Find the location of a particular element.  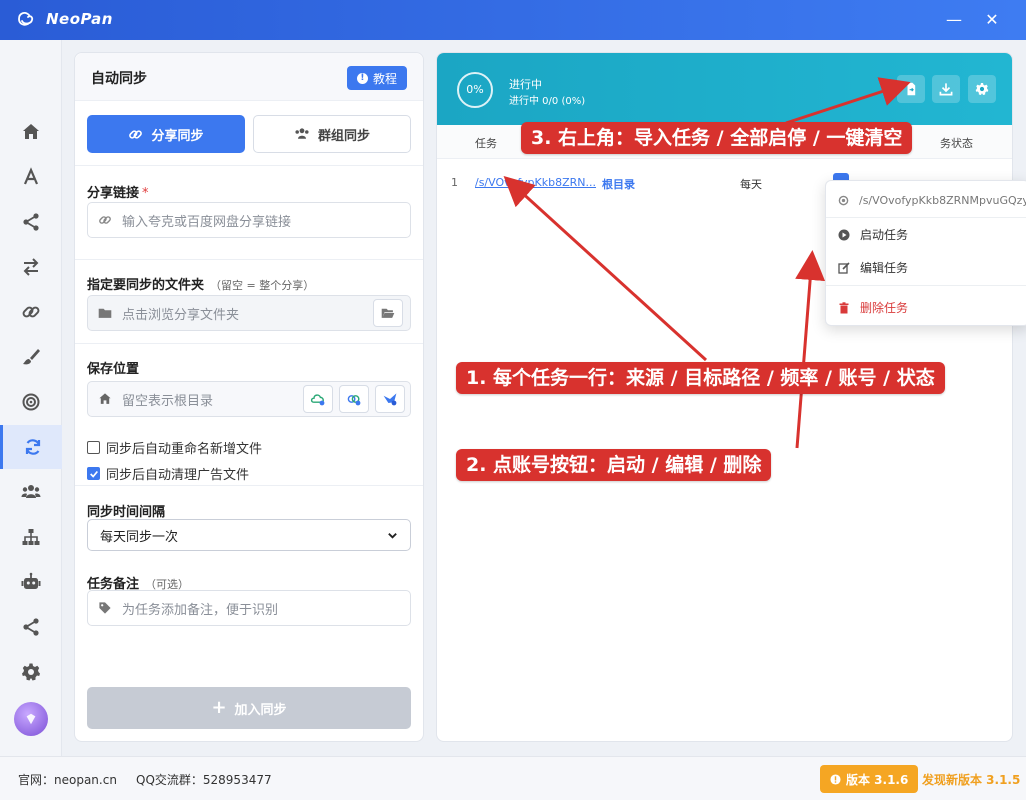

nav-sitemap is located at coordinates (31, 537).